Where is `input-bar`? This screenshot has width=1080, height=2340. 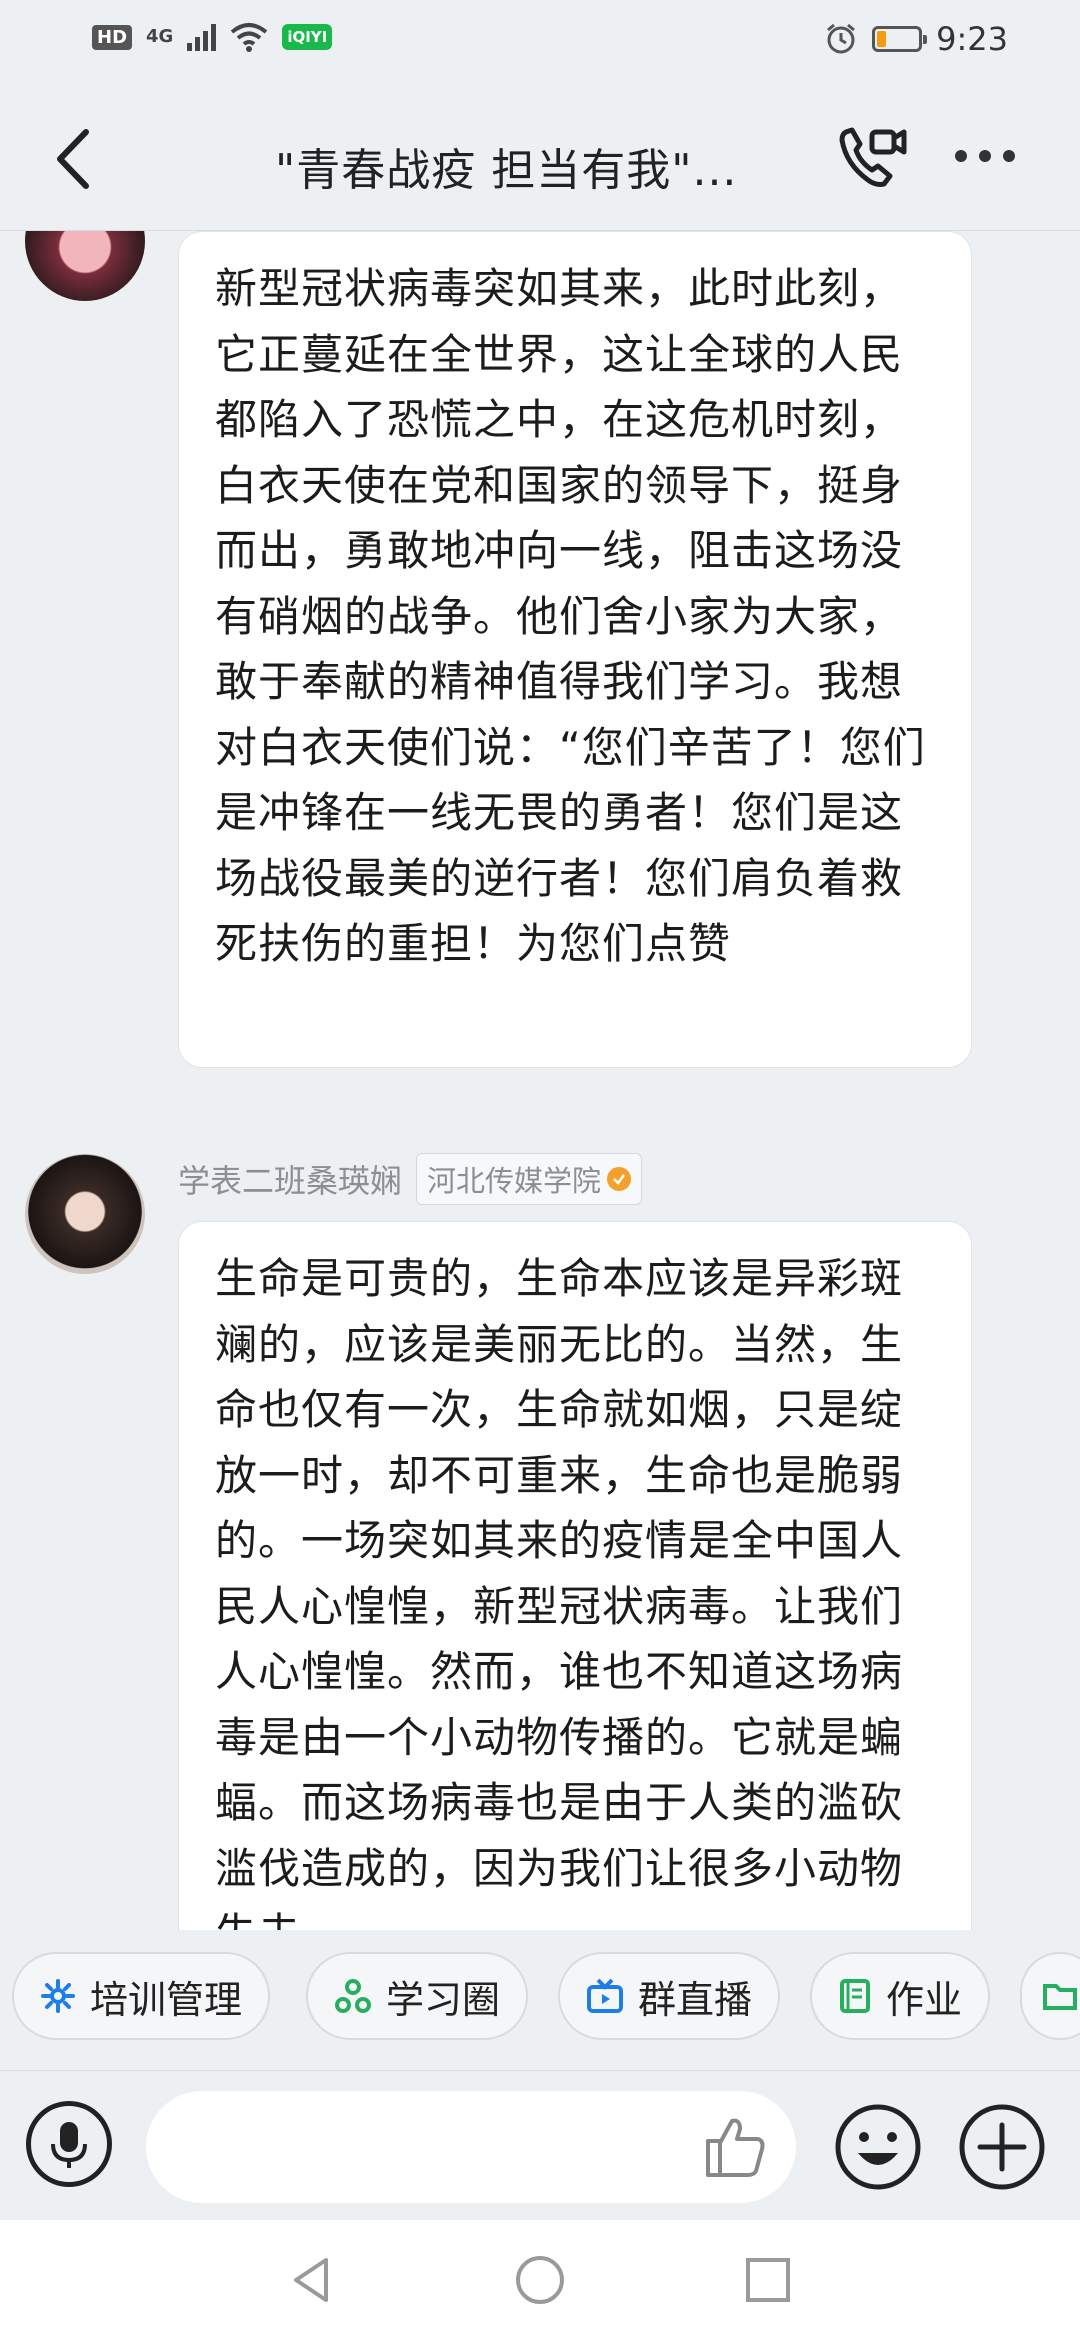 input-bar is located at coordinates (540, 2145).